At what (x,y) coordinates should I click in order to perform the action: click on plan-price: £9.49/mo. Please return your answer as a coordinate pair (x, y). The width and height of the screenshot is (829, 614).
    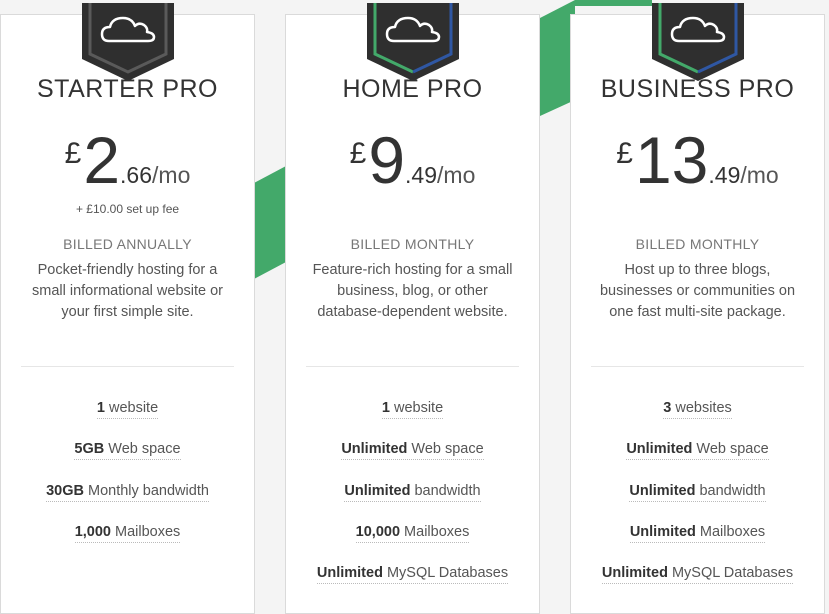
    Looking at the image, I should click on (412, 160).